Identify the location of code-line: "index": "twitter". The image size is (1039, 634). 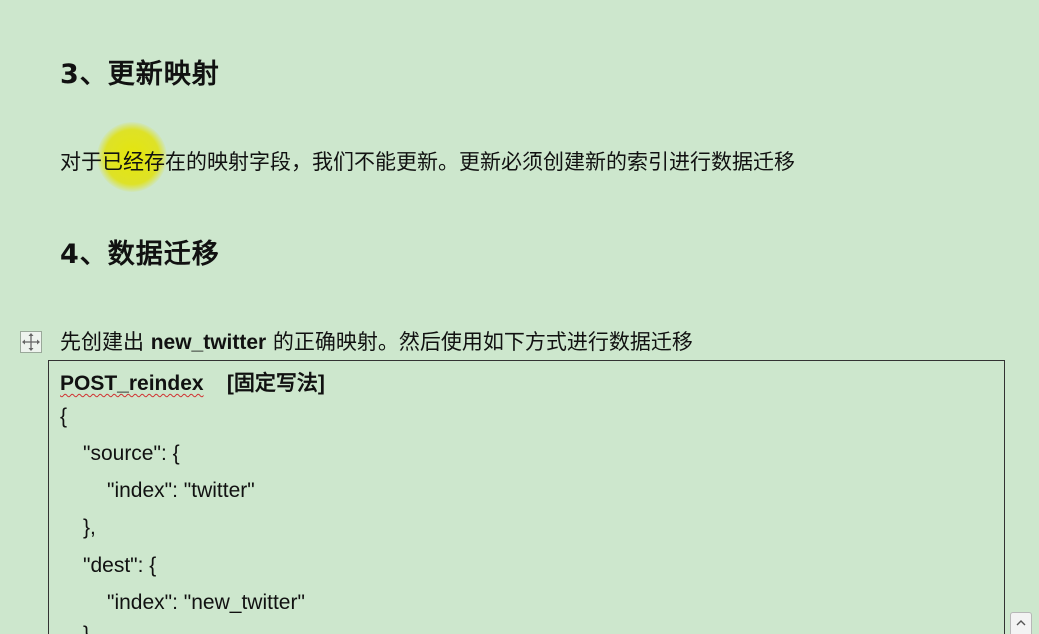
(181, 490).